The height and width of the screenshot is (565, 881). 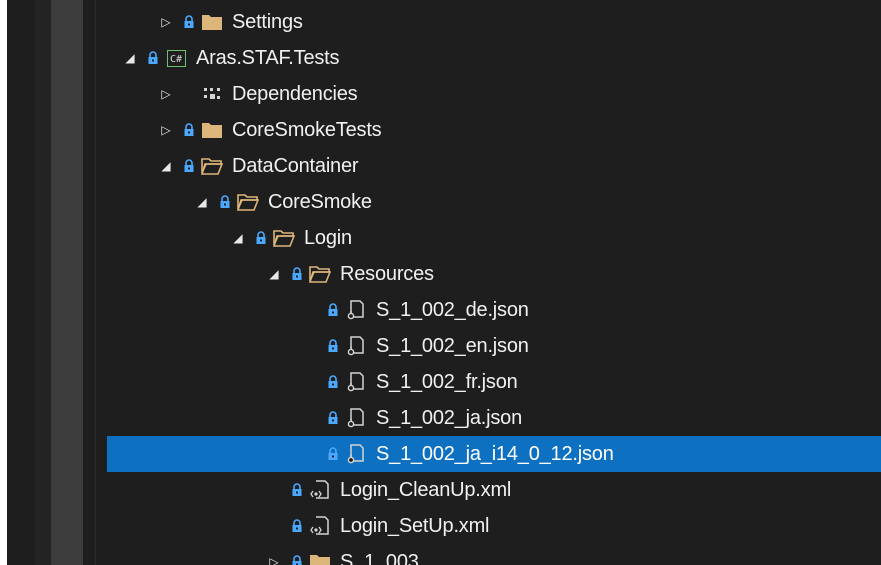 What do you see at coordinates (295, 165) in the screenshot?
I see `tree-item-label: DataContainer` at bounding box center [295, 165].